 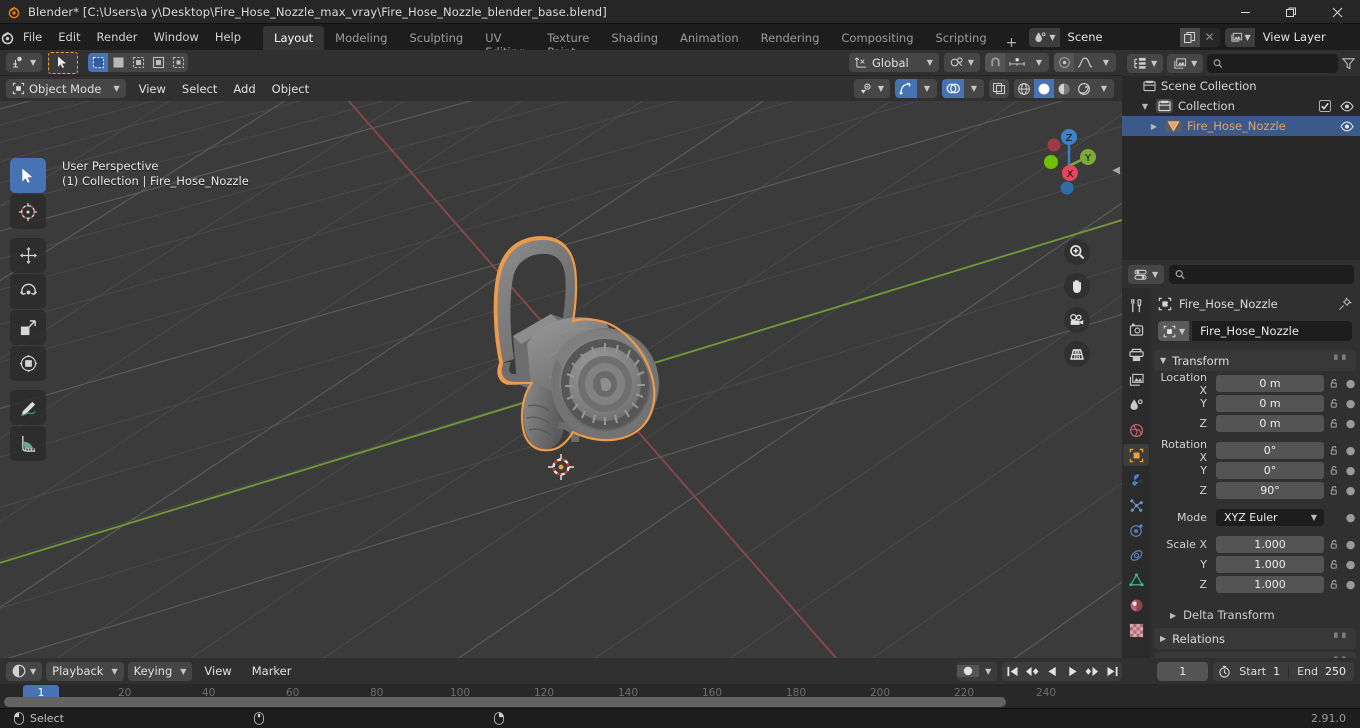 I want to click on material-tab-icon, so click(x=1136, y=605).